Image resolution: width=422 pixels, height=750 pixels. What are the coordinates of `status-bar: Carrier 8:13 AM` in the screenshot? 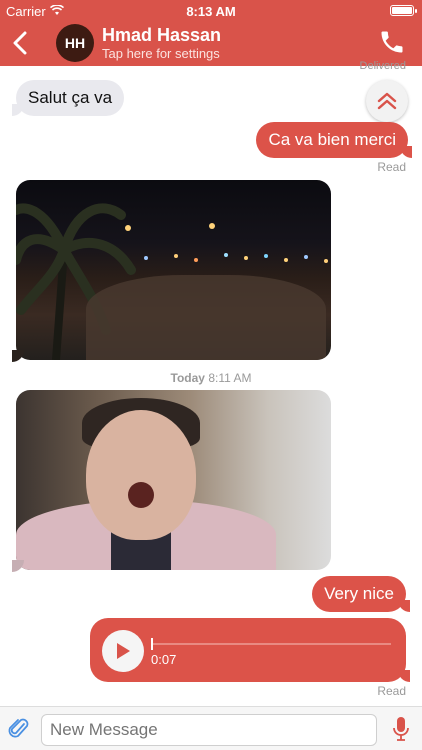 It's located at (211, 11).